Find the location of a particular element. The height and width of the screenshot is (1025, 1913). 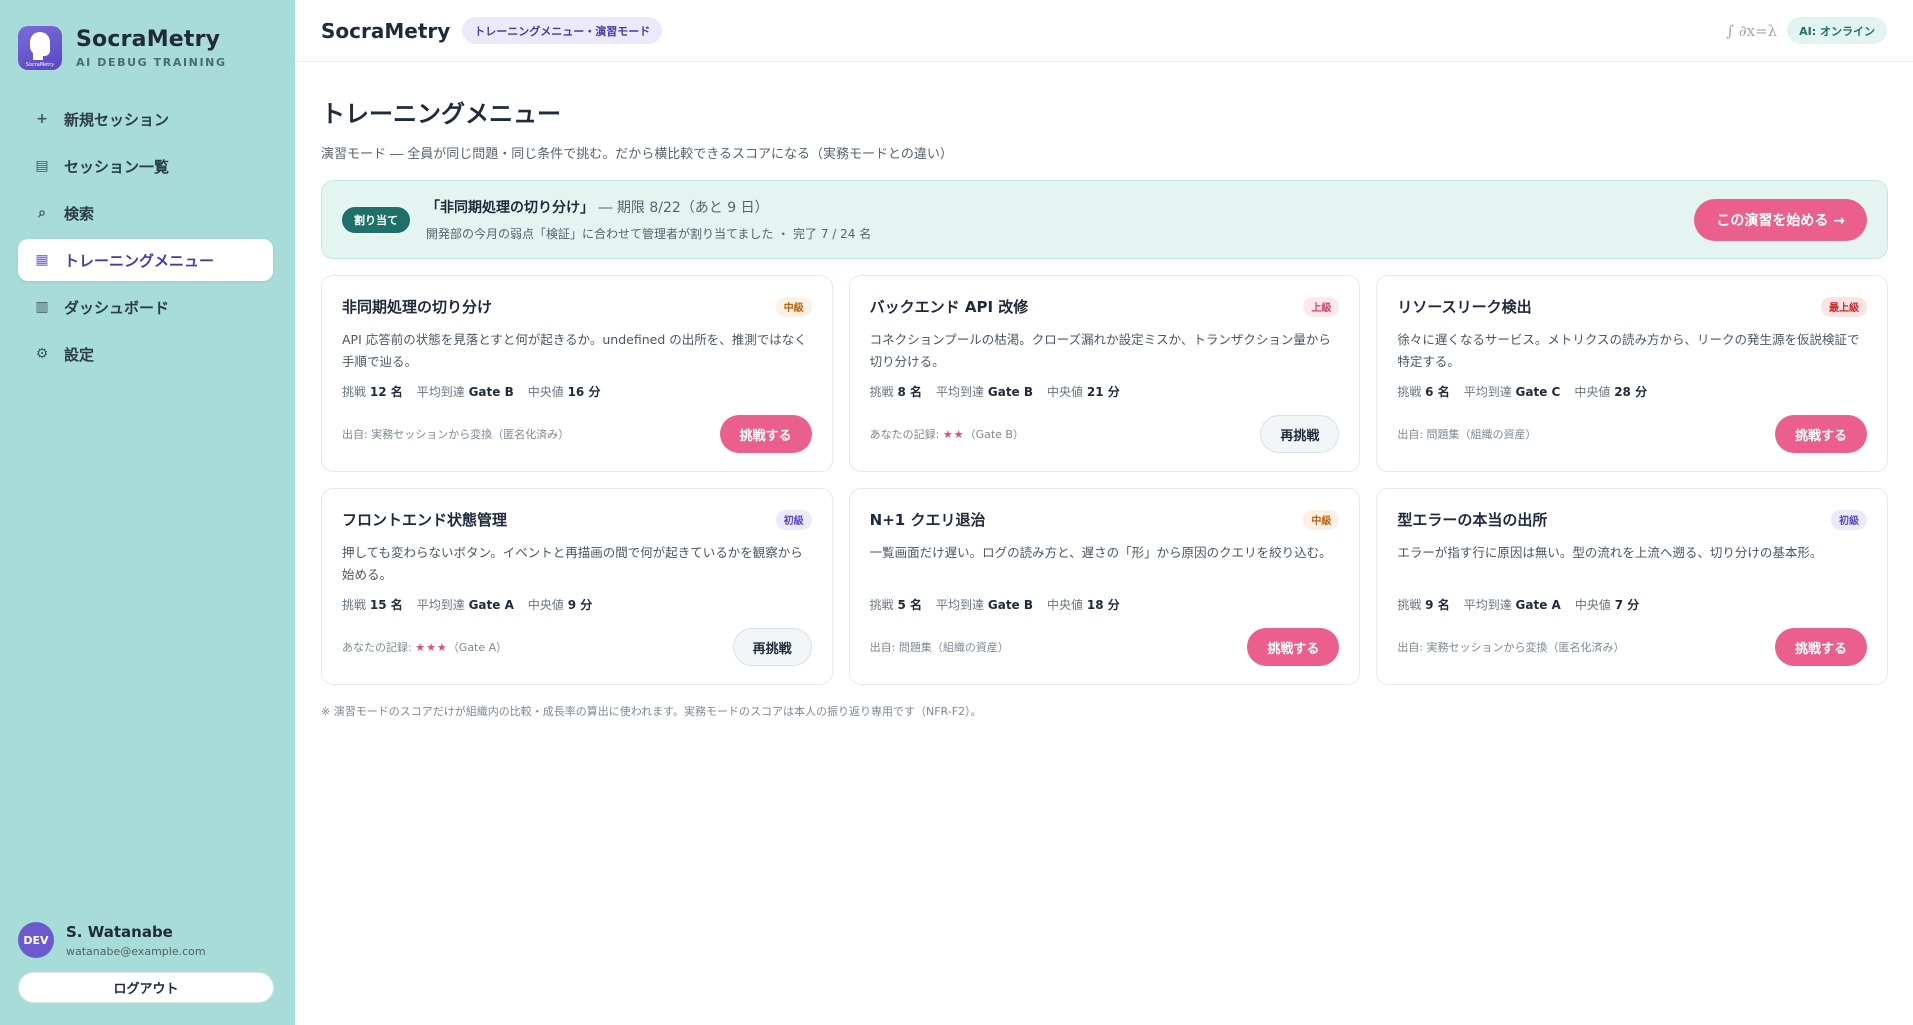

sidebar-item-label: ダッシュボード is located at coordinates (117, 307).